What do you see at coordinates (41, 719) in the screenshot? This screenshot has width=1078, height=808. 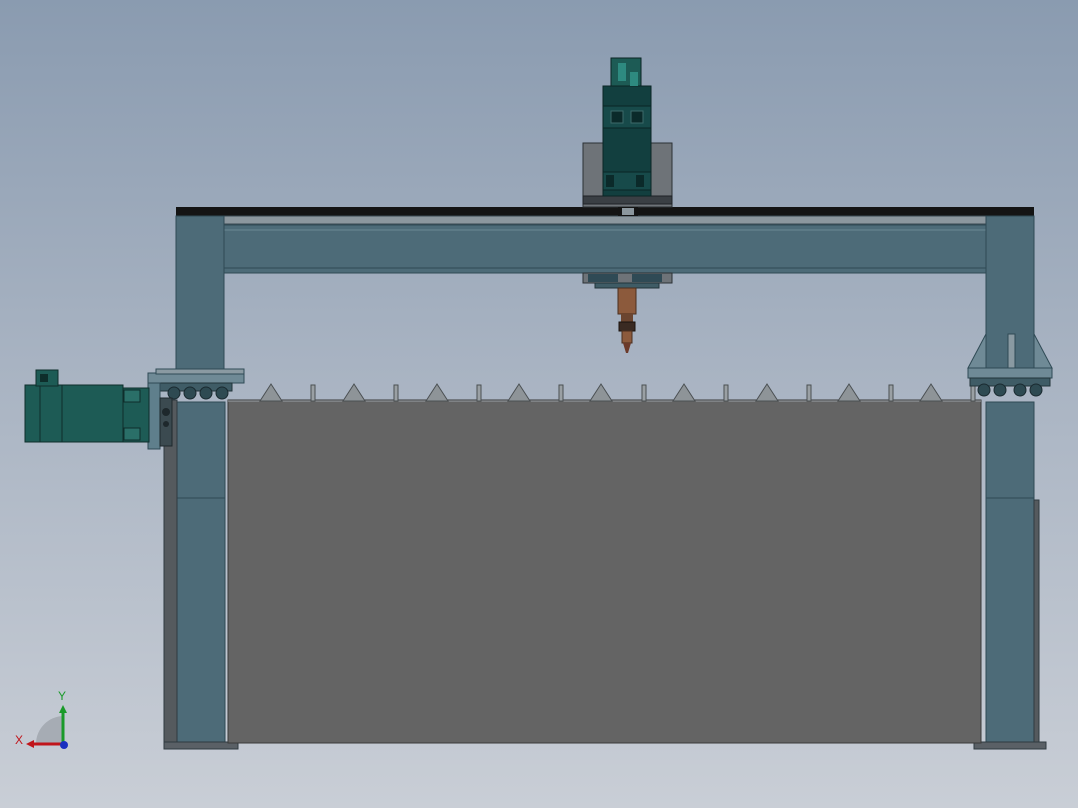 I see `coordinate-triad-icon: X Y` at bounding box center [41, 719].